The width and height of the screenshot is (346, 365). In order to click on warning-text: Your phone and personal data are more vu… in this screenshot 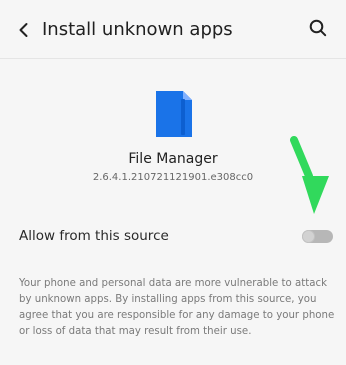, I will do `click(177, 307)`.